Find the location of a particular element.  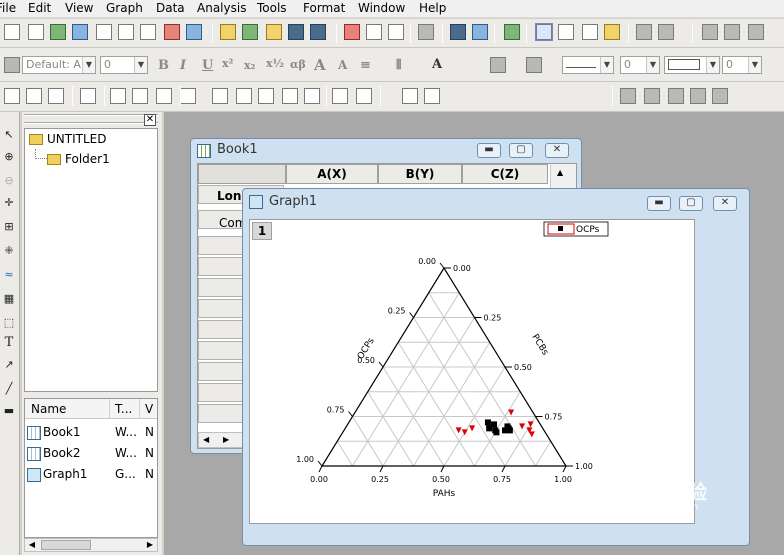

command-window-icon is located at coordinates (590, 32).